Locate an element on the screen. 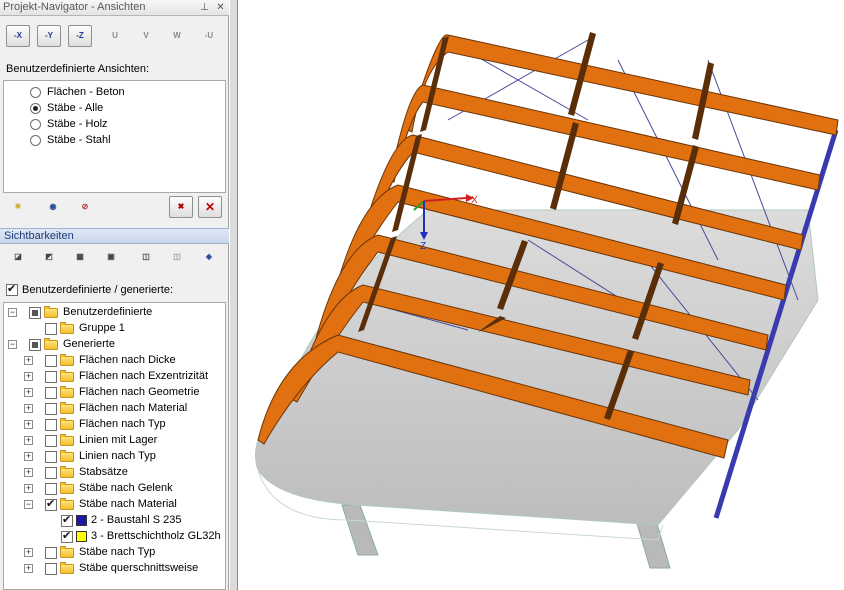 The height and width of the screenshot is (590, 844). pin-icon: ⊥ is located at coordinates (204, 7).